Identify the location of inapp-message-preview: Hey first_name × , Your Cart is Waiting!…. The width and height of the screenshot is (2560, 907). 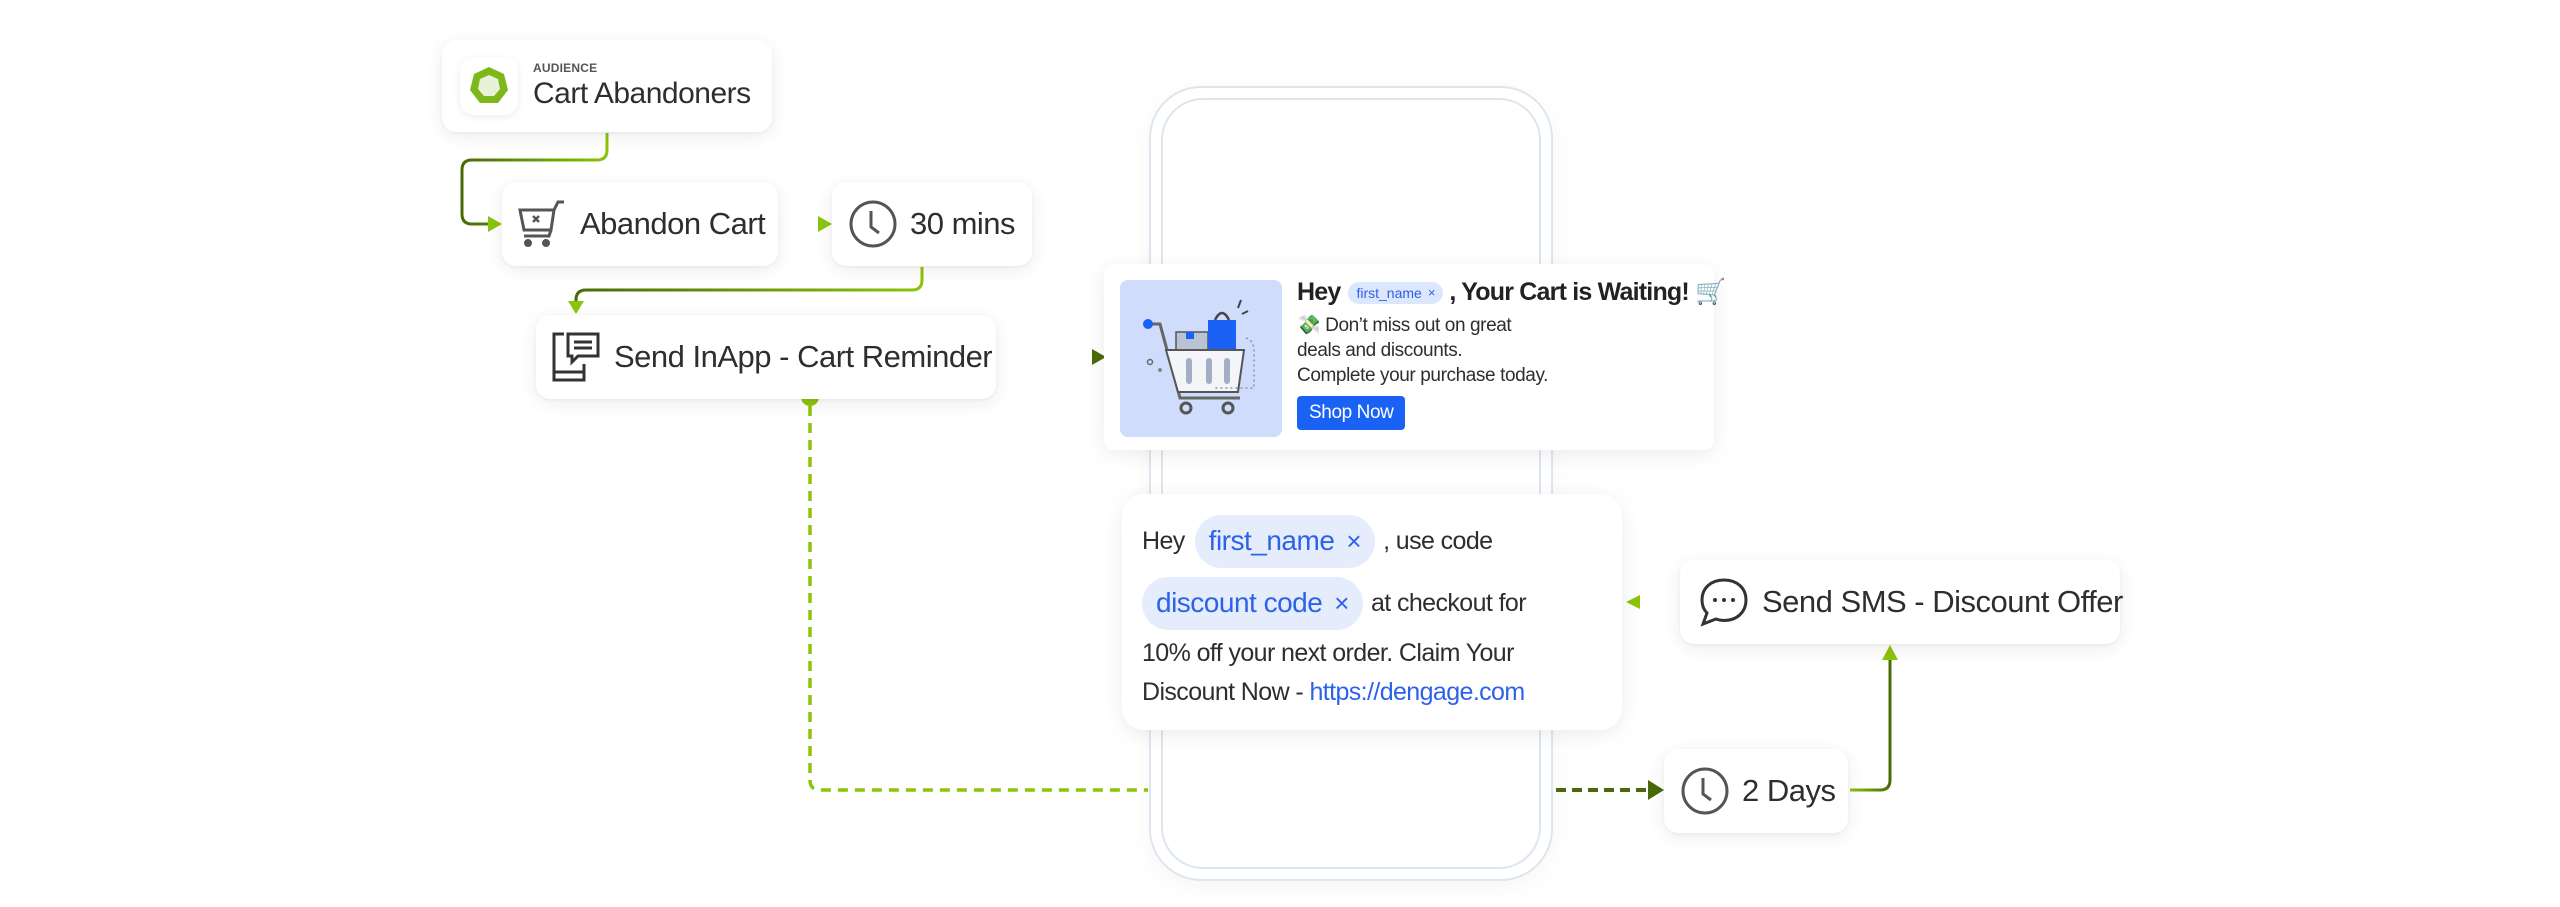
(1415, 357).